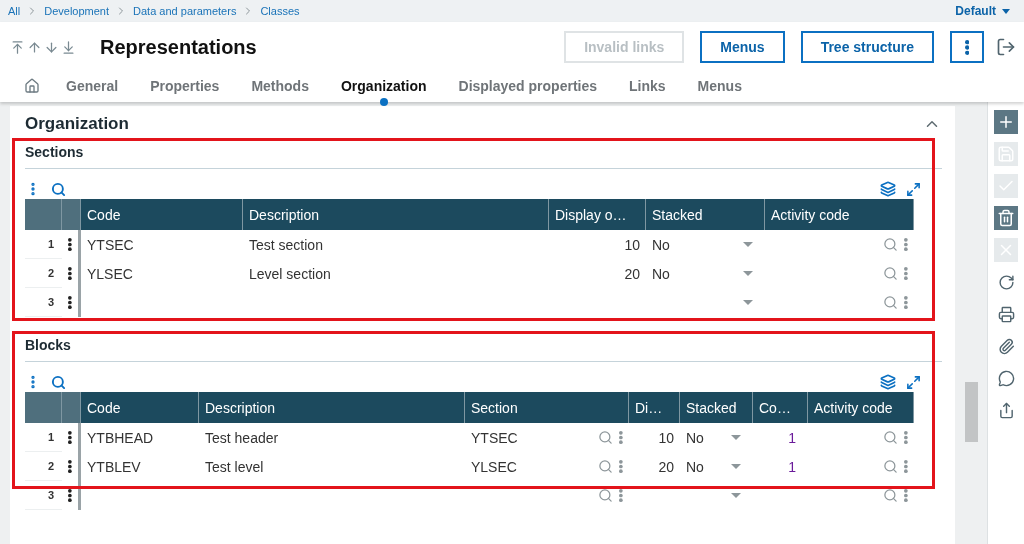 The height and width of the screenshot is (544, 1024). I want to click on action-button: Menus, so click(742, 47).